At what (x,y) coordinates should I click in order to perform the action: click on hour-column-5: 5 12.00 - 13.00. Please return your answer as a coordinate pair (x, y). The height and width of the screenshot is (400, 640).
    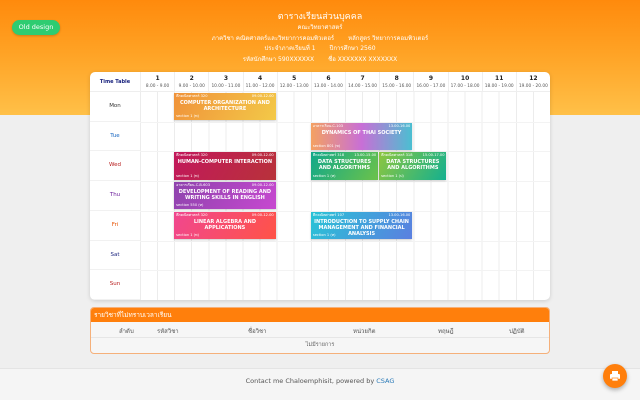
    Looking at the image, I should click on (293, 82).